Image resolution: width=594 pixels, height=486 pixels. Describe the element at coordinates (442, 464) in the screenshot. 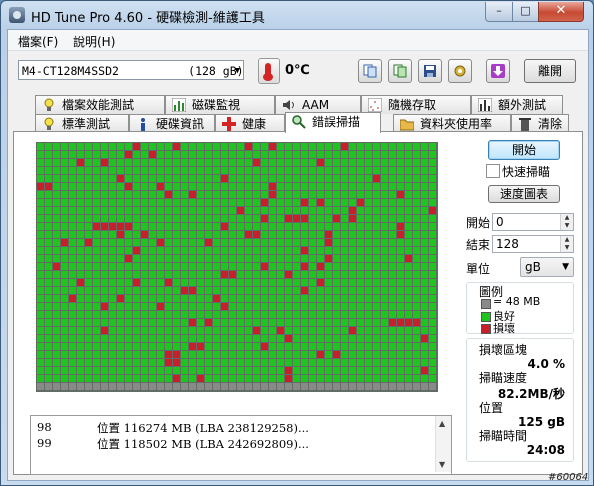

I see `scroll-down-icon: ▼` at that location.